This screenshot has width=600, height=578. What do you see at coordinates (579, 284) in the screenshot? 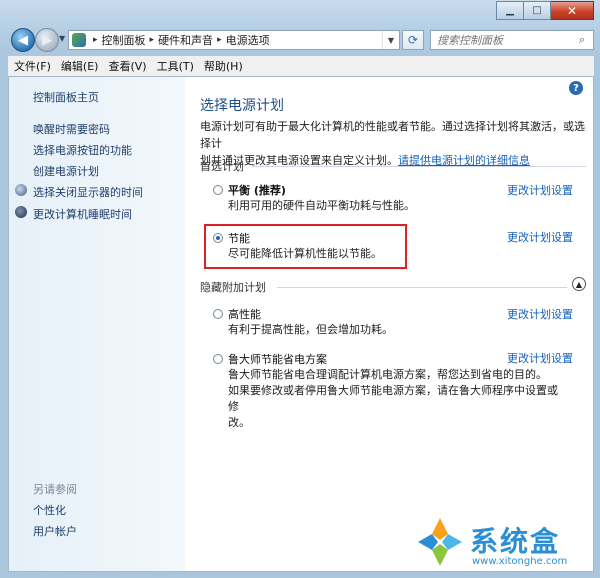
I see `collapse-chevron-up-icon: ▲` at bounding box center [579, 284].